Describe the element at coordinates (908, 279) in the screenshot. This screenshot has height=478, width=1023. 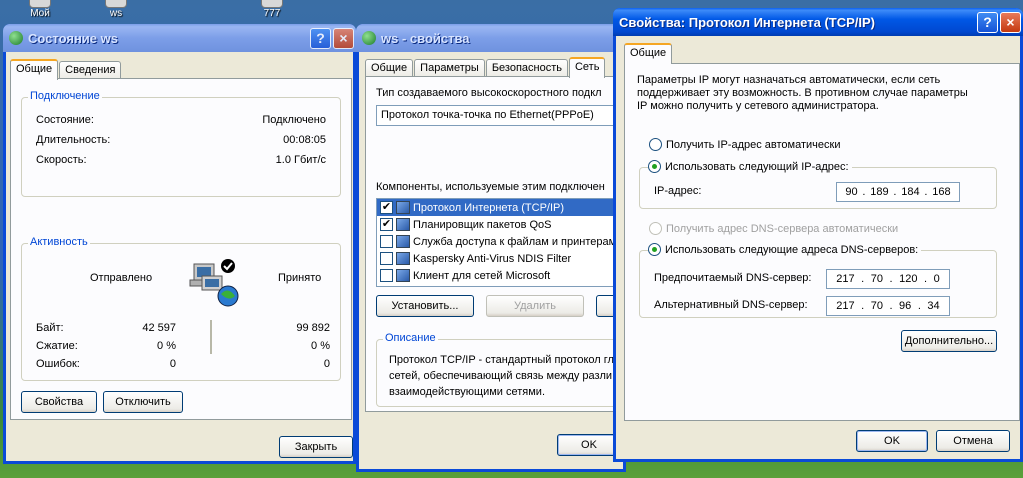
I see `ip-octet: 120` at that location.